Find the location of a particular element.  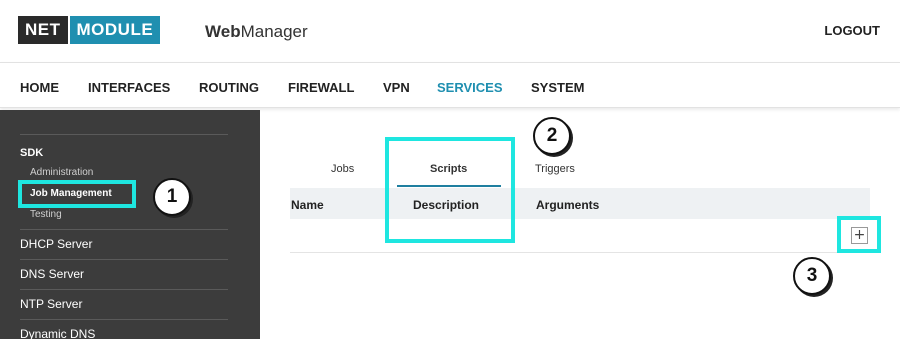

sidebar-item-dhcp-server: DHCP Server is located at coordinates (56, 244).